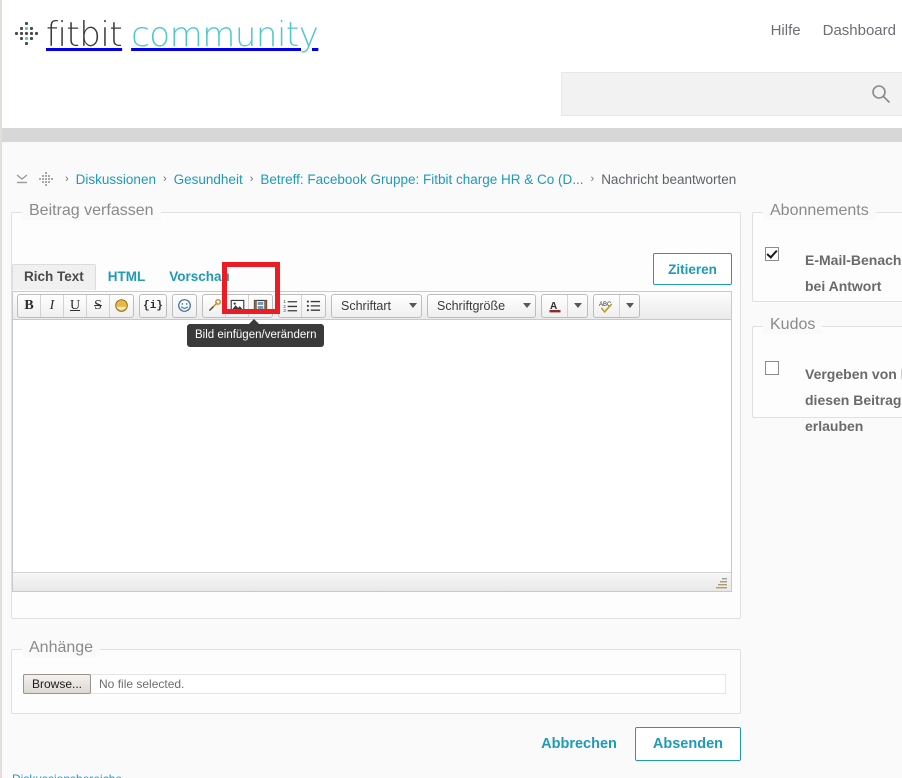 Image resolution: width=902 pixels, height=778 pixels. Describe the element at coordinates (98, 305) in the screenshot. I see `strikethrough-icon: S` at that location.